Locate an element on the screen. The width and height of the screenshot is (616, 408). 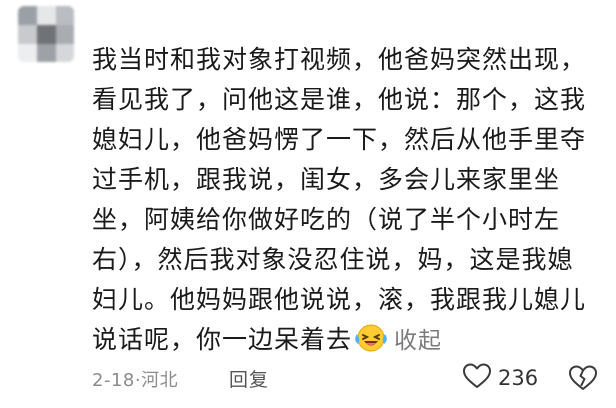
heart-outline-icon is located at coordinates (477, 378).